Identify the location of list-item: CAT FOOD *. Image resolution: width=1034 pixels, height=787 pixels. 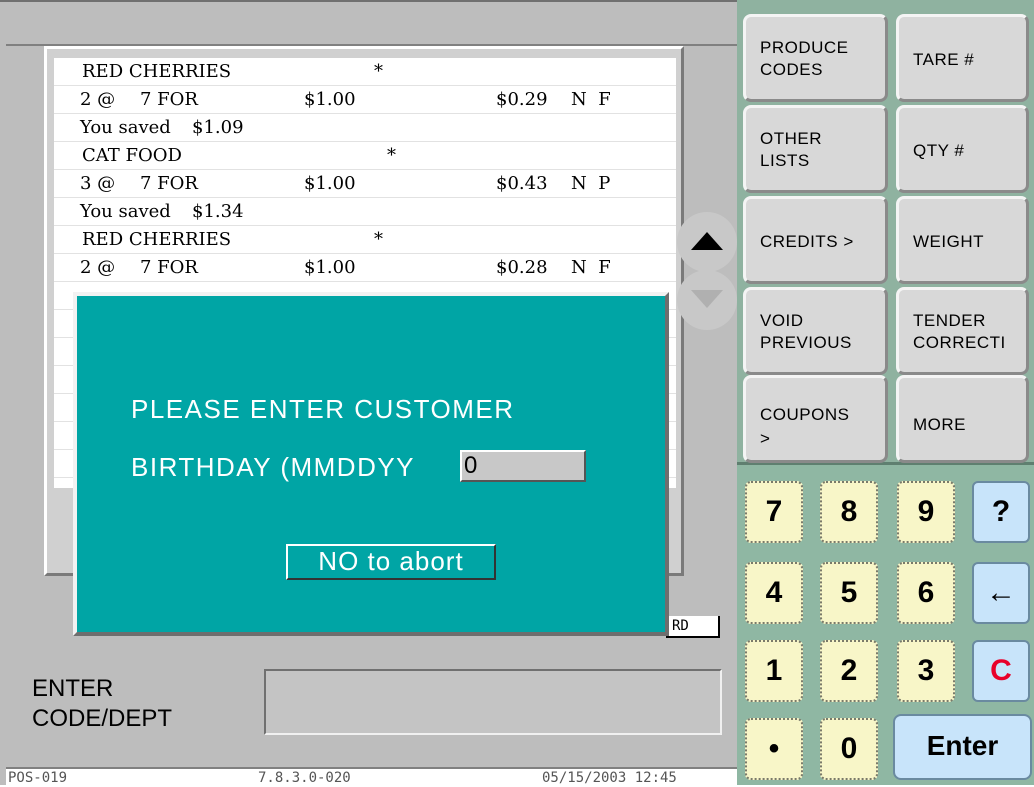
(365, 156).